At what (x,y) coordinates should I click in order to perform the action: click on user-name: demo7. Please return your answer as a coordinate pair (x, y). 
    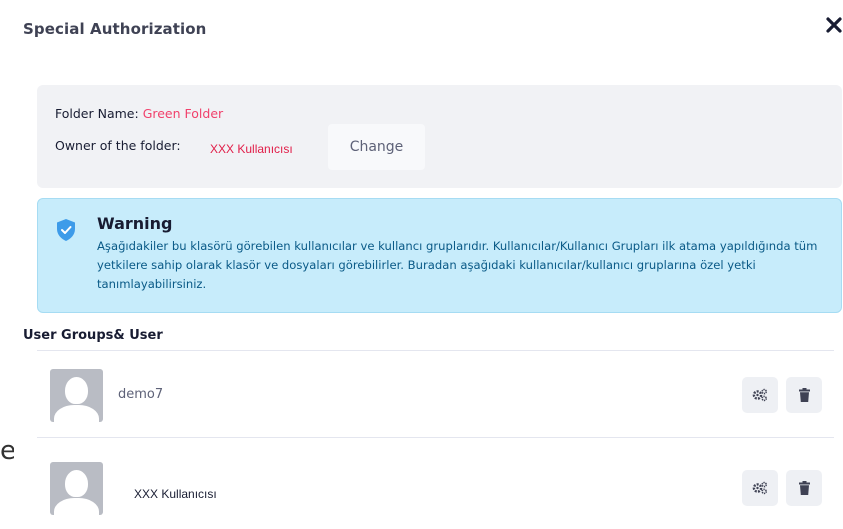
    Looking at the image, I should click on (141, 394).